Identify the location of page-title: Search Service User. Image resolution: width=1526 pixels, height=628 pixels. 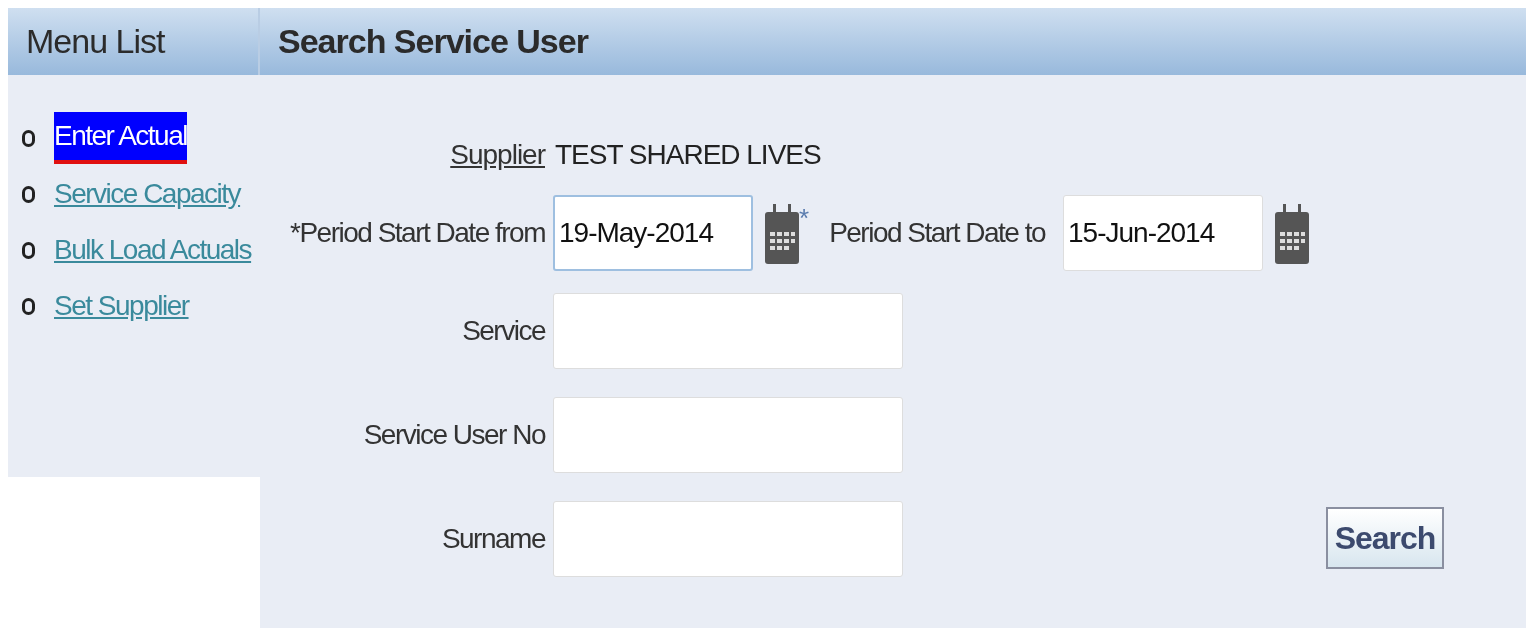
(433, 41).